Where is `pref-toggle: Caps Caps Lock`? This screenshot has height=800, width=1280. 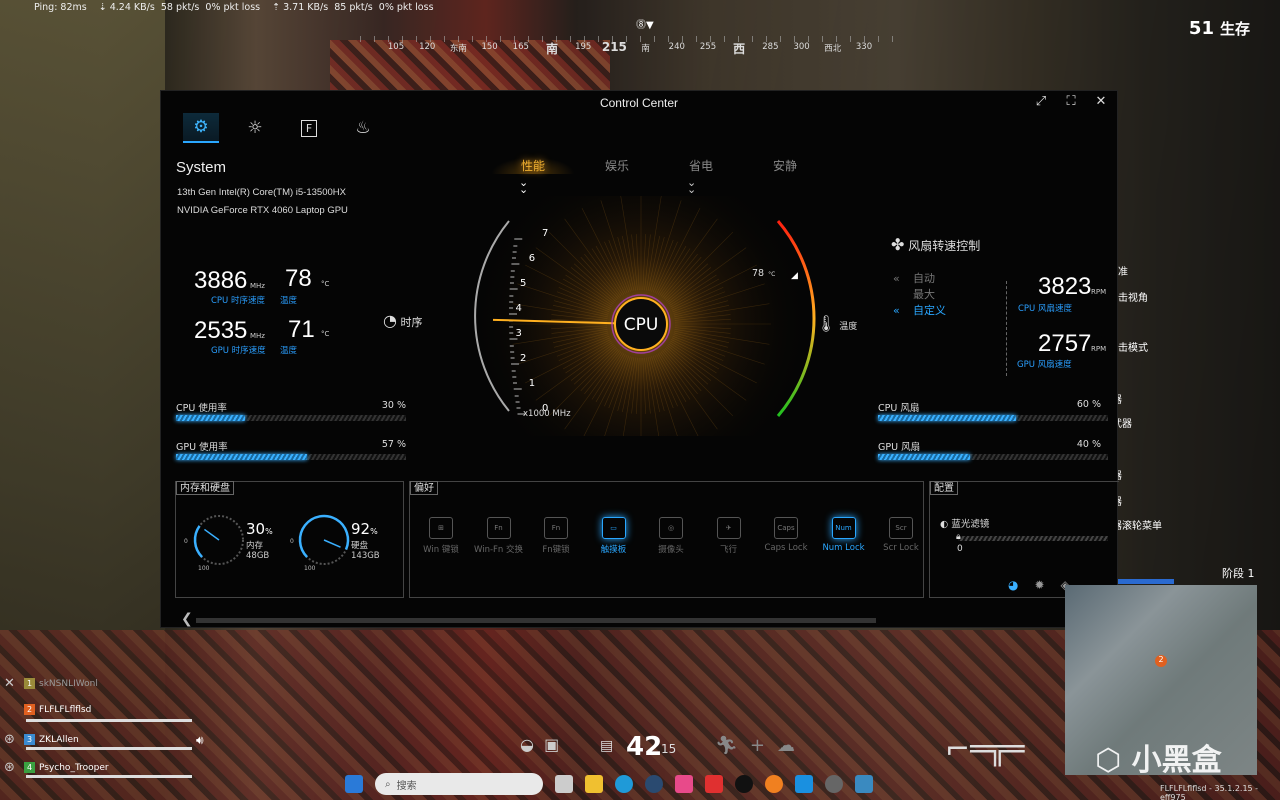 pref-toggle: Caps Caps Lock is located at coordinates (786, 535).